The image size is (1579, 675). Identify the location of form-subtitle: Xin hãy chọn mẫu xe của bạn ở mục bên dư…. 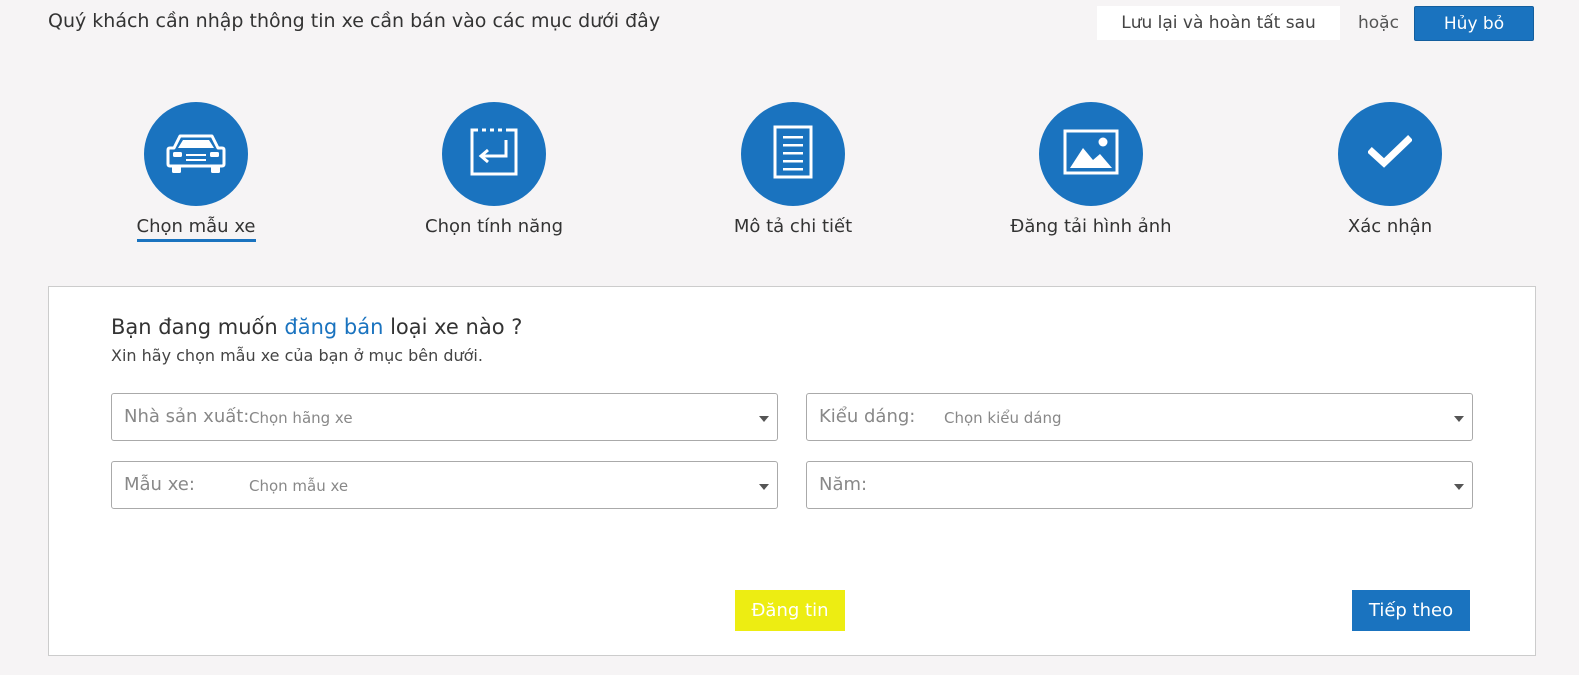
(297, 355).